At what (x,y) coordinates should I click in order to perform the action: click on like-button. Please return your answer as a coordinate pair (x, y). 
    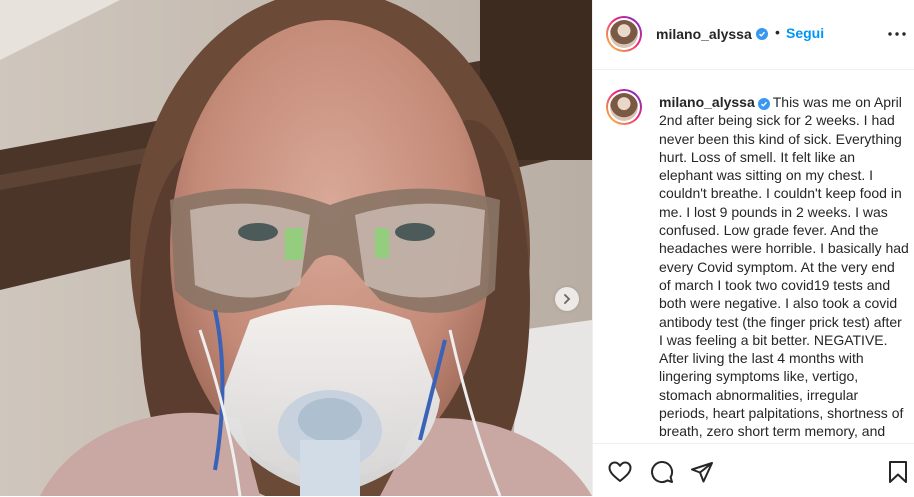
    Looking at the image, I should click on (620, 472).